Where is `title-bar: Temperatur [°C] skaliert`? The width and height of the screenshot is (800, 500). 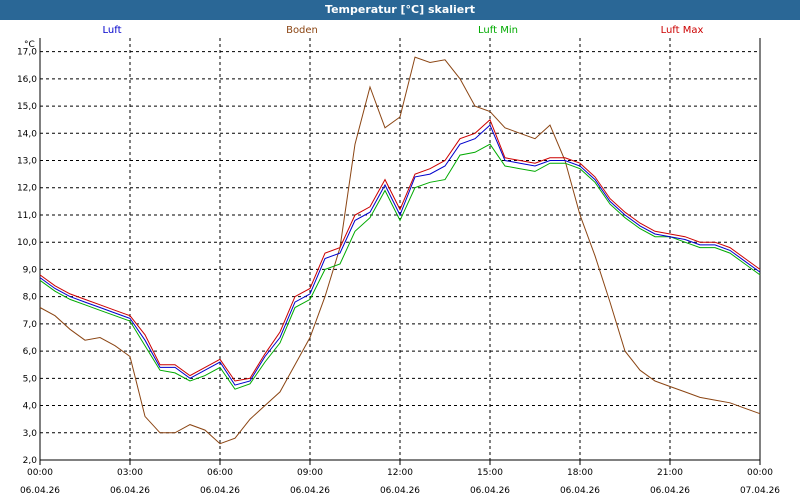 title-bar: Temperatur [°C] skaliert is located at coordinates (400, 10).